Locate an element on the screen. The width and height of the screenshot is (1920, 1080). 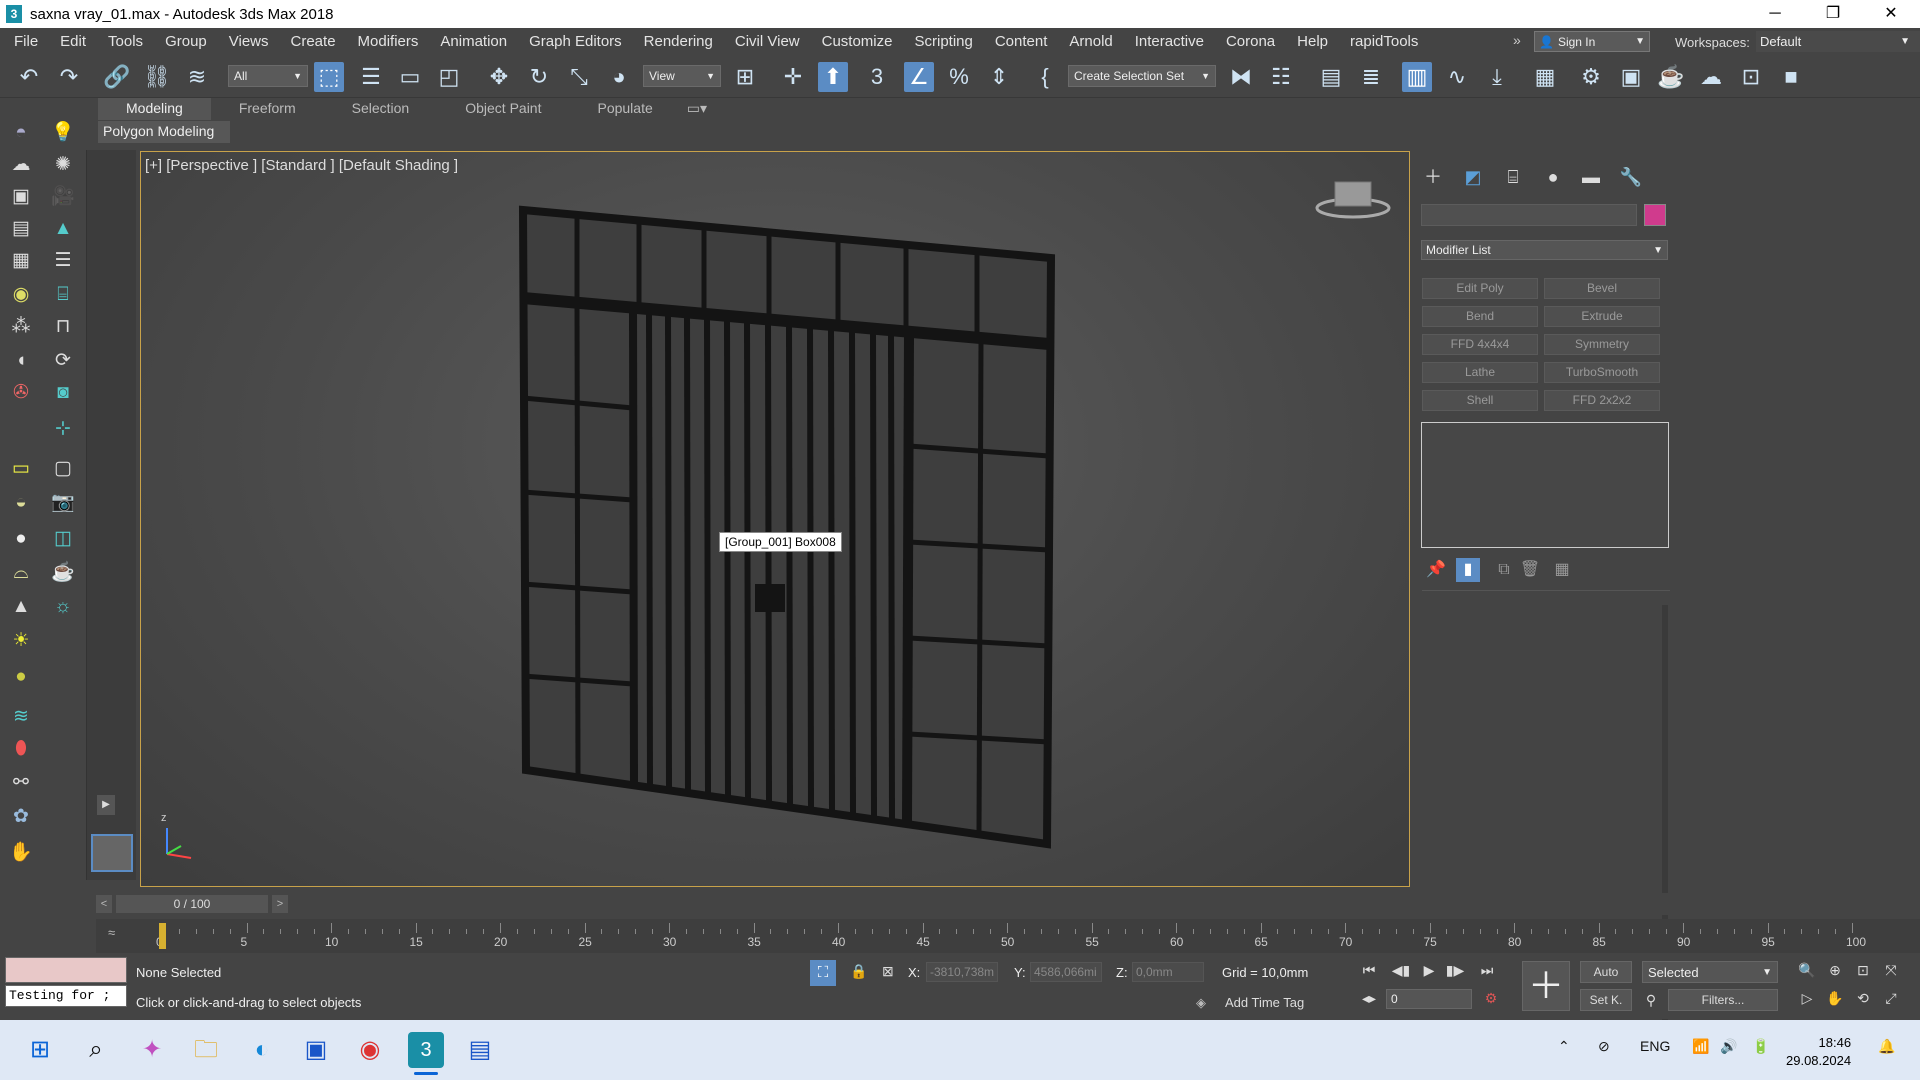
close-button: ✕ is located at coordinates (1891, 14).